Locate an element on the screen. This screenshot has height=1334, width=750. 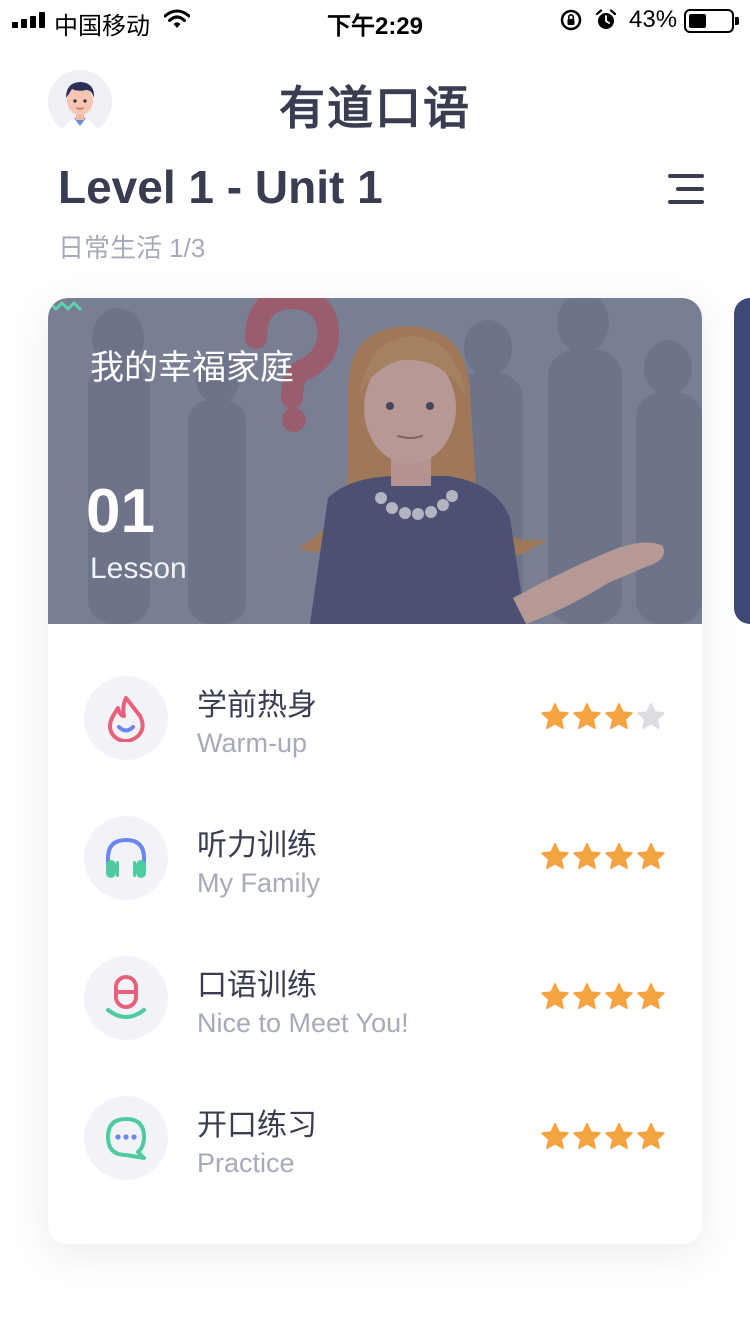
activity-practice: 开口练习 Practice is located at coordinates (384, 1141).